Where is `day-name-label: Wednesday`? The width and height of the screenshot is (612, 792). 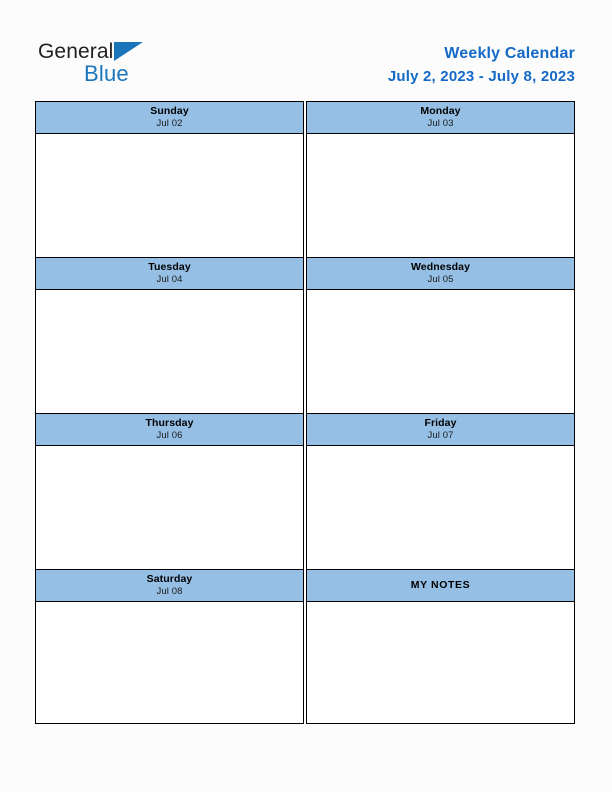 day-name-label: Wednesday is located at coordinates (440, 267).